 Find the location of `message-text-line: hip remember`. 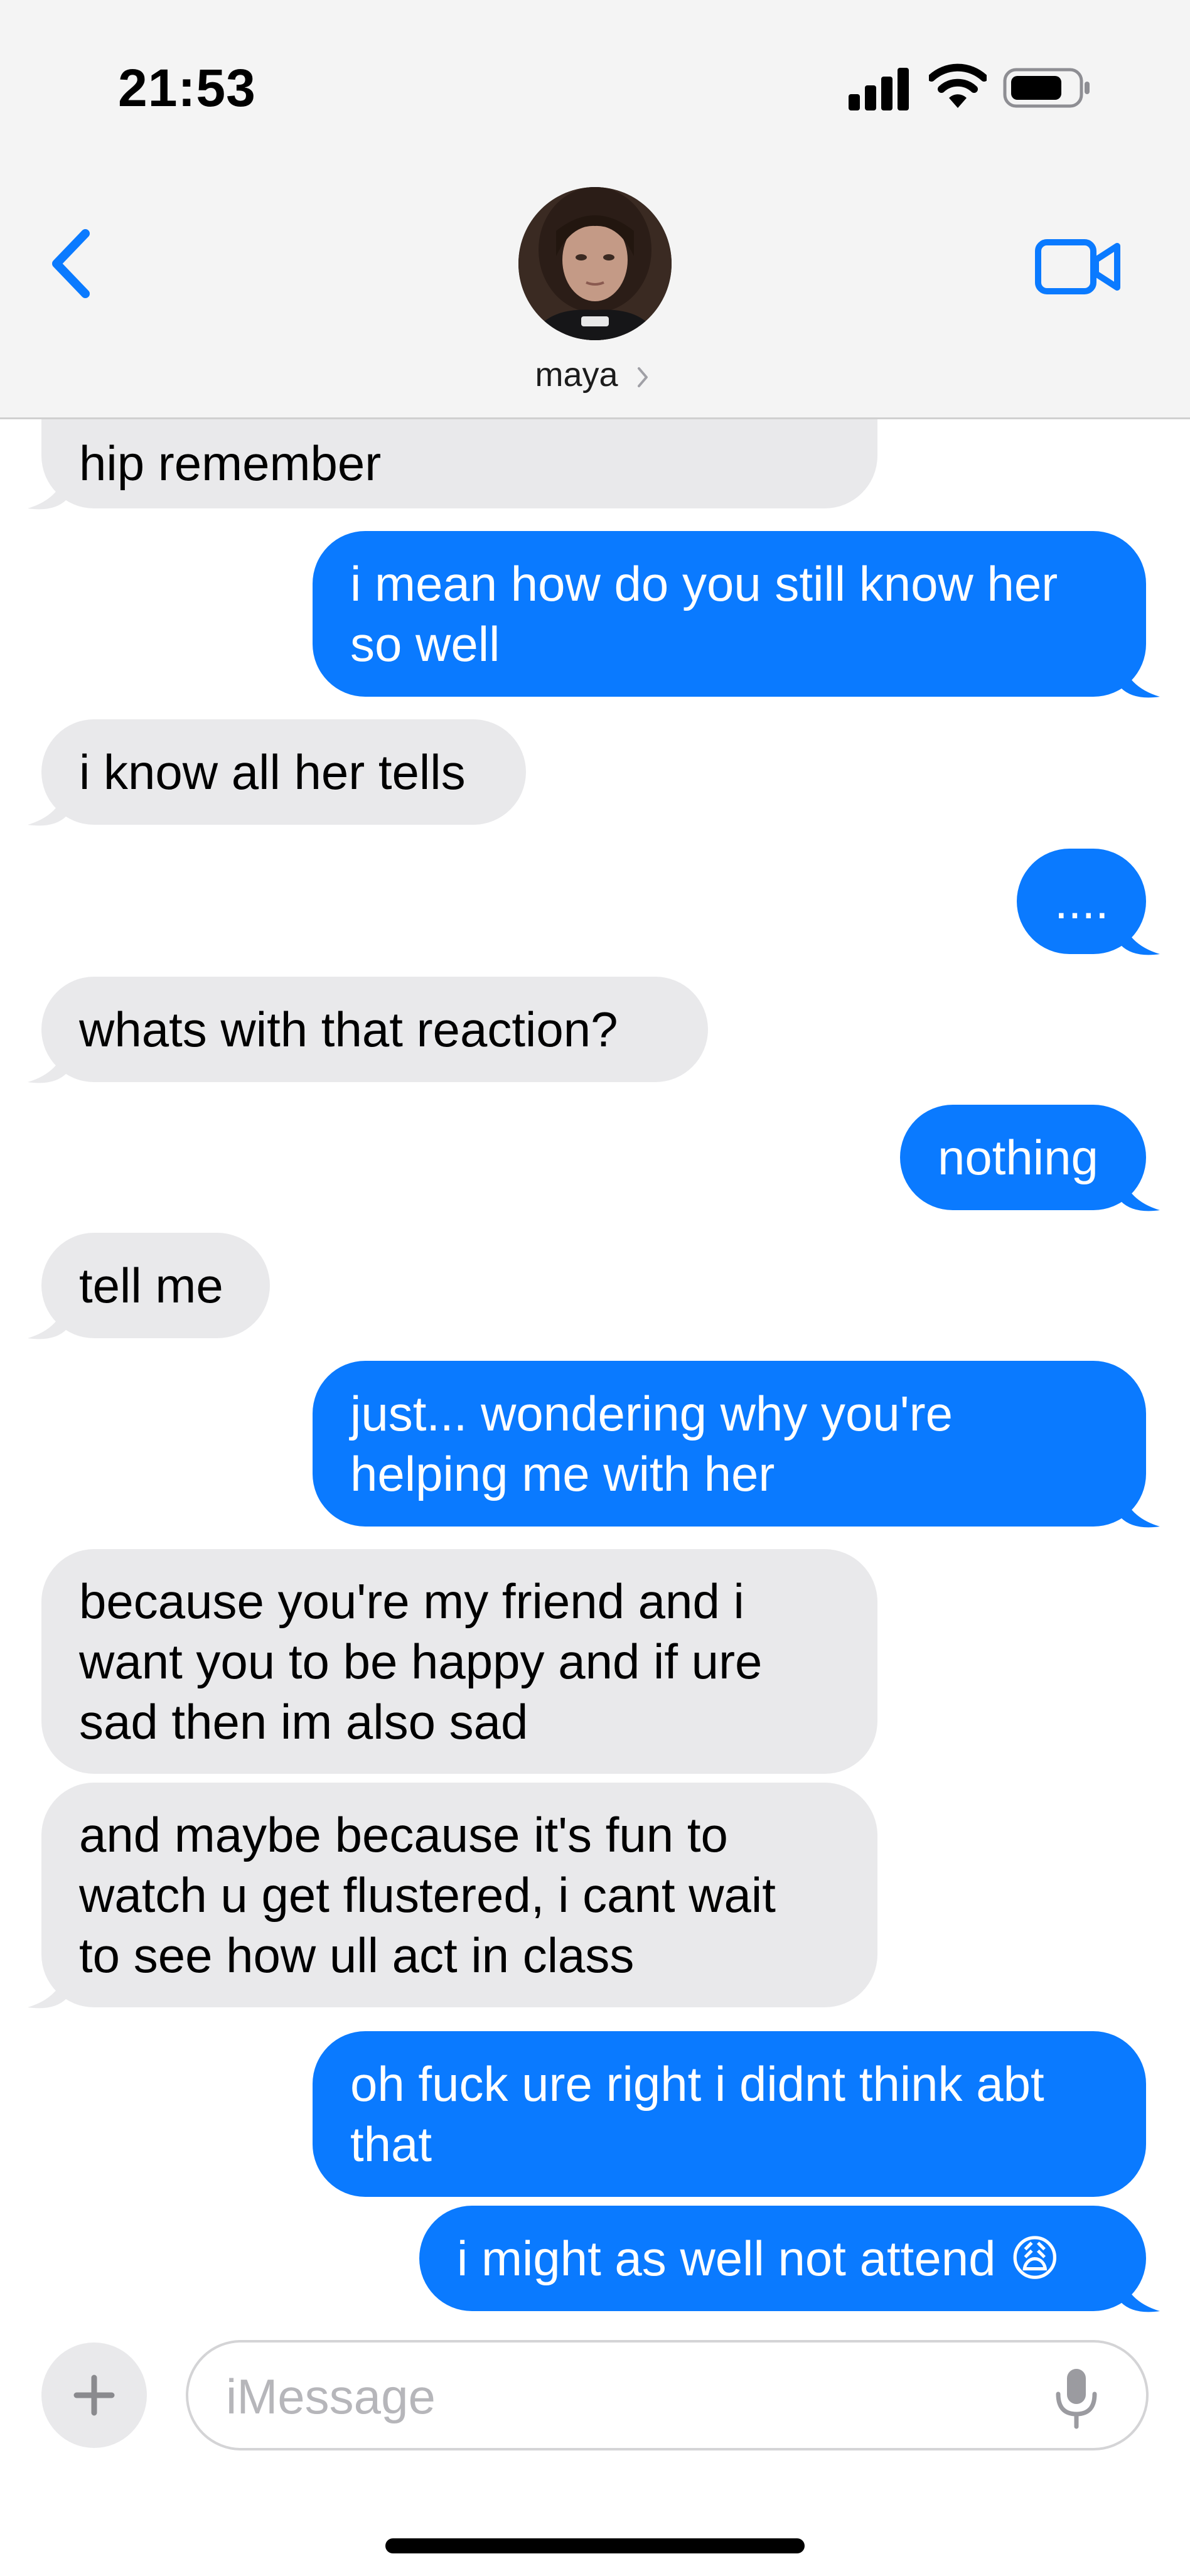

message-text-line: hip remember is located at coordinates (230, 463).